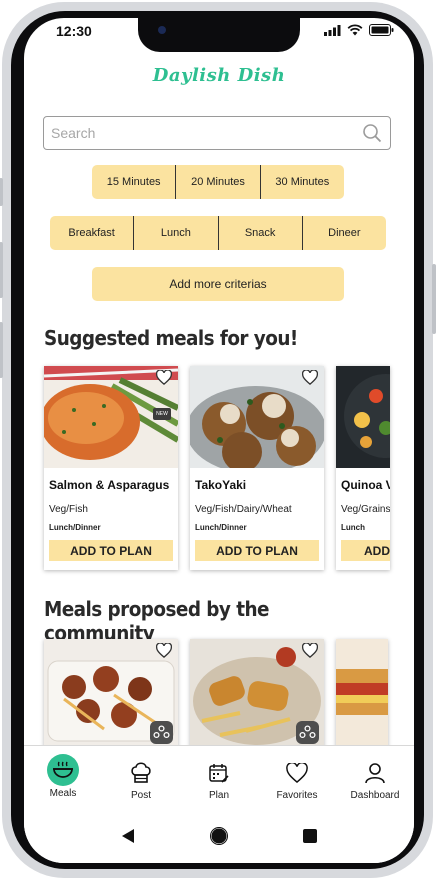 The image size is (437, 882). I want to click on filter-20-minutes: 20 Minutes, so click(218, 182).